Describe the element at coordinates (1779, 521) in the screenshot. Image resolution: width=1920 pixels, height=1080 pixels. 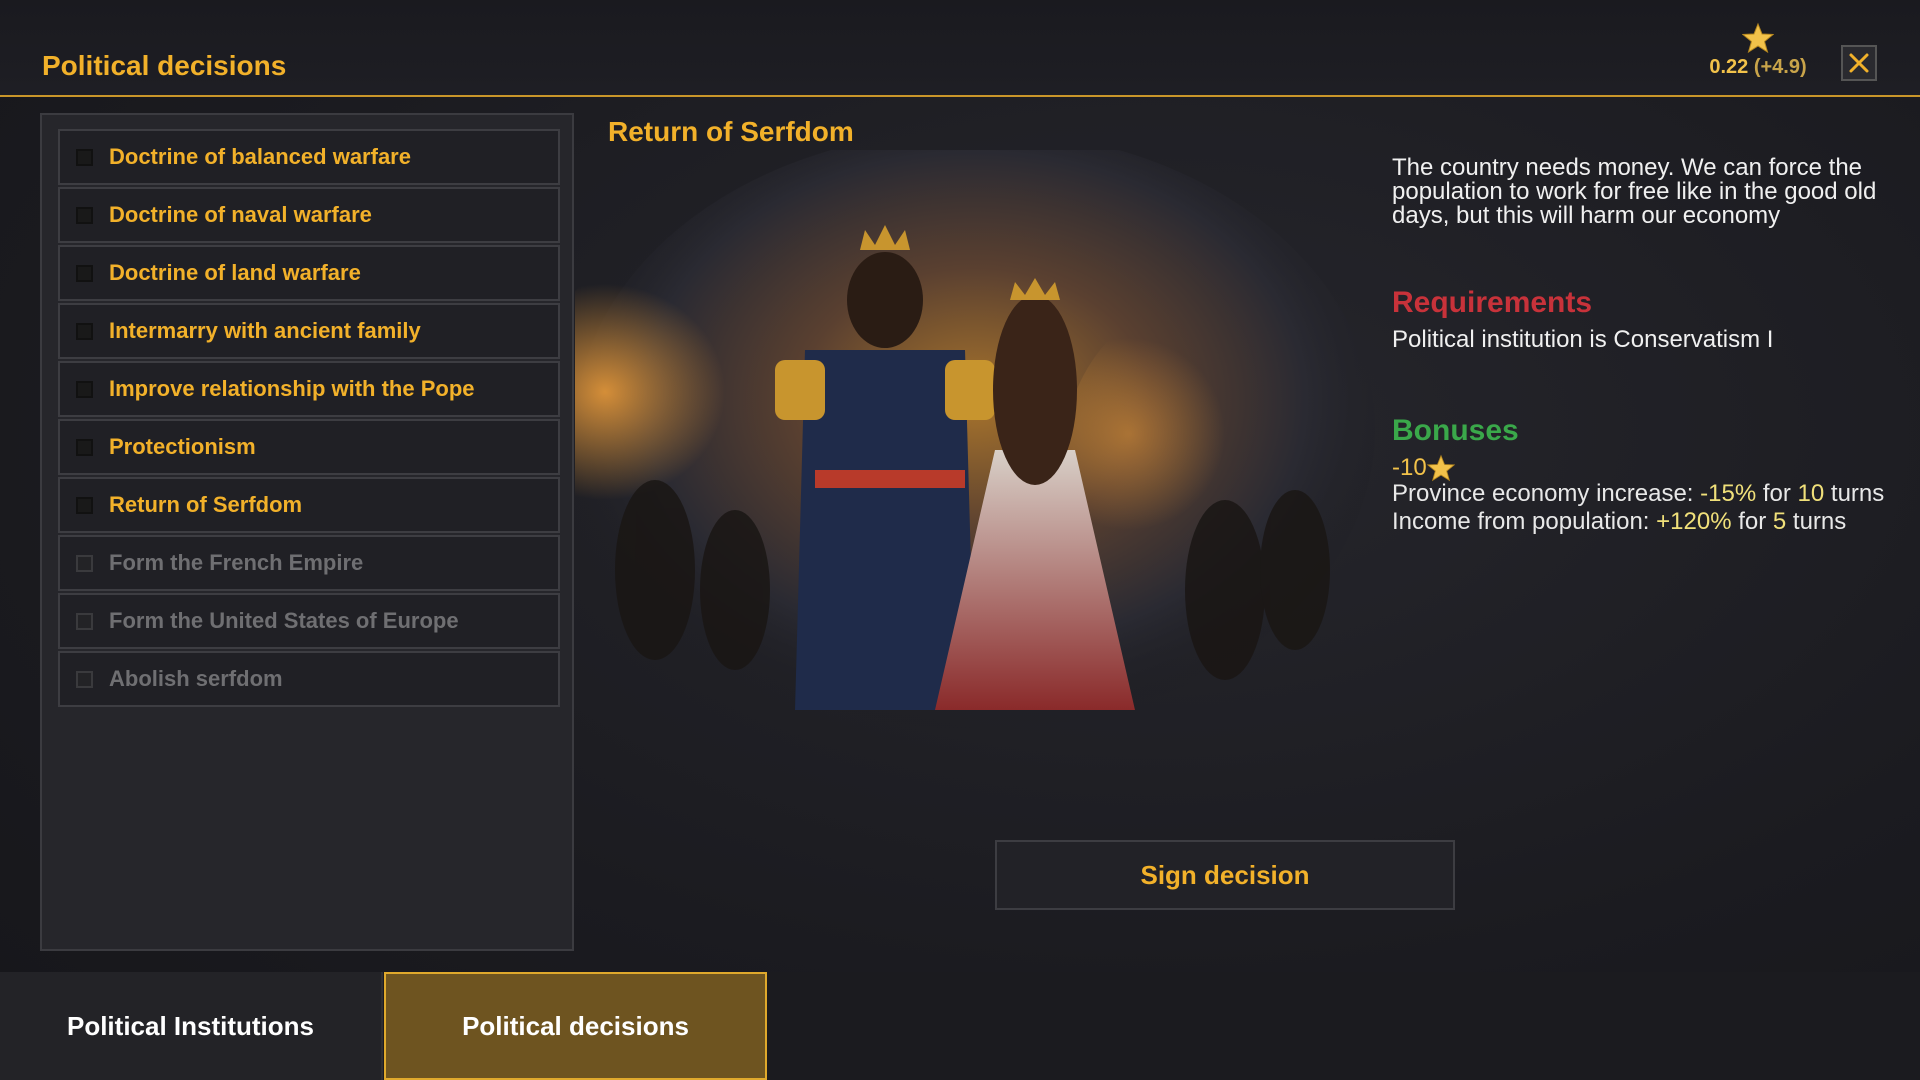
I see `bonus-turns: 5` at that location.